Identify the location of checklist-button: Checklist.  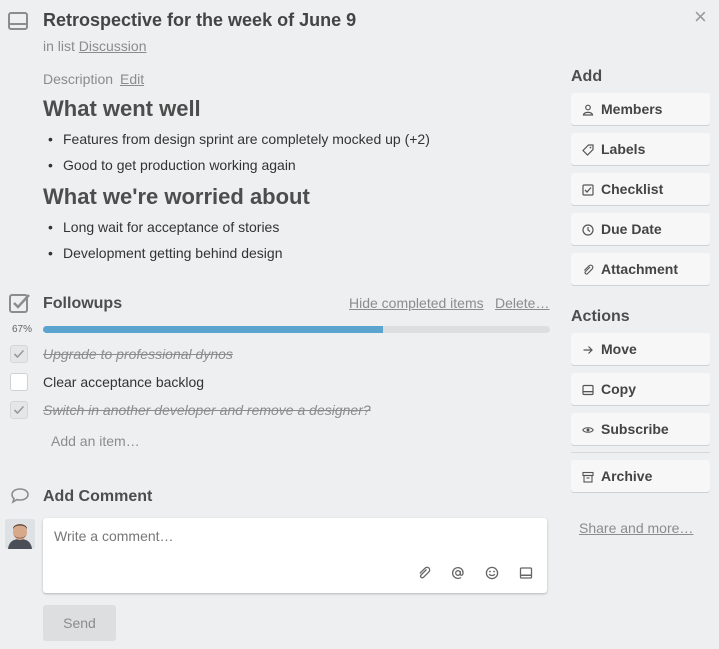
(640, 189).